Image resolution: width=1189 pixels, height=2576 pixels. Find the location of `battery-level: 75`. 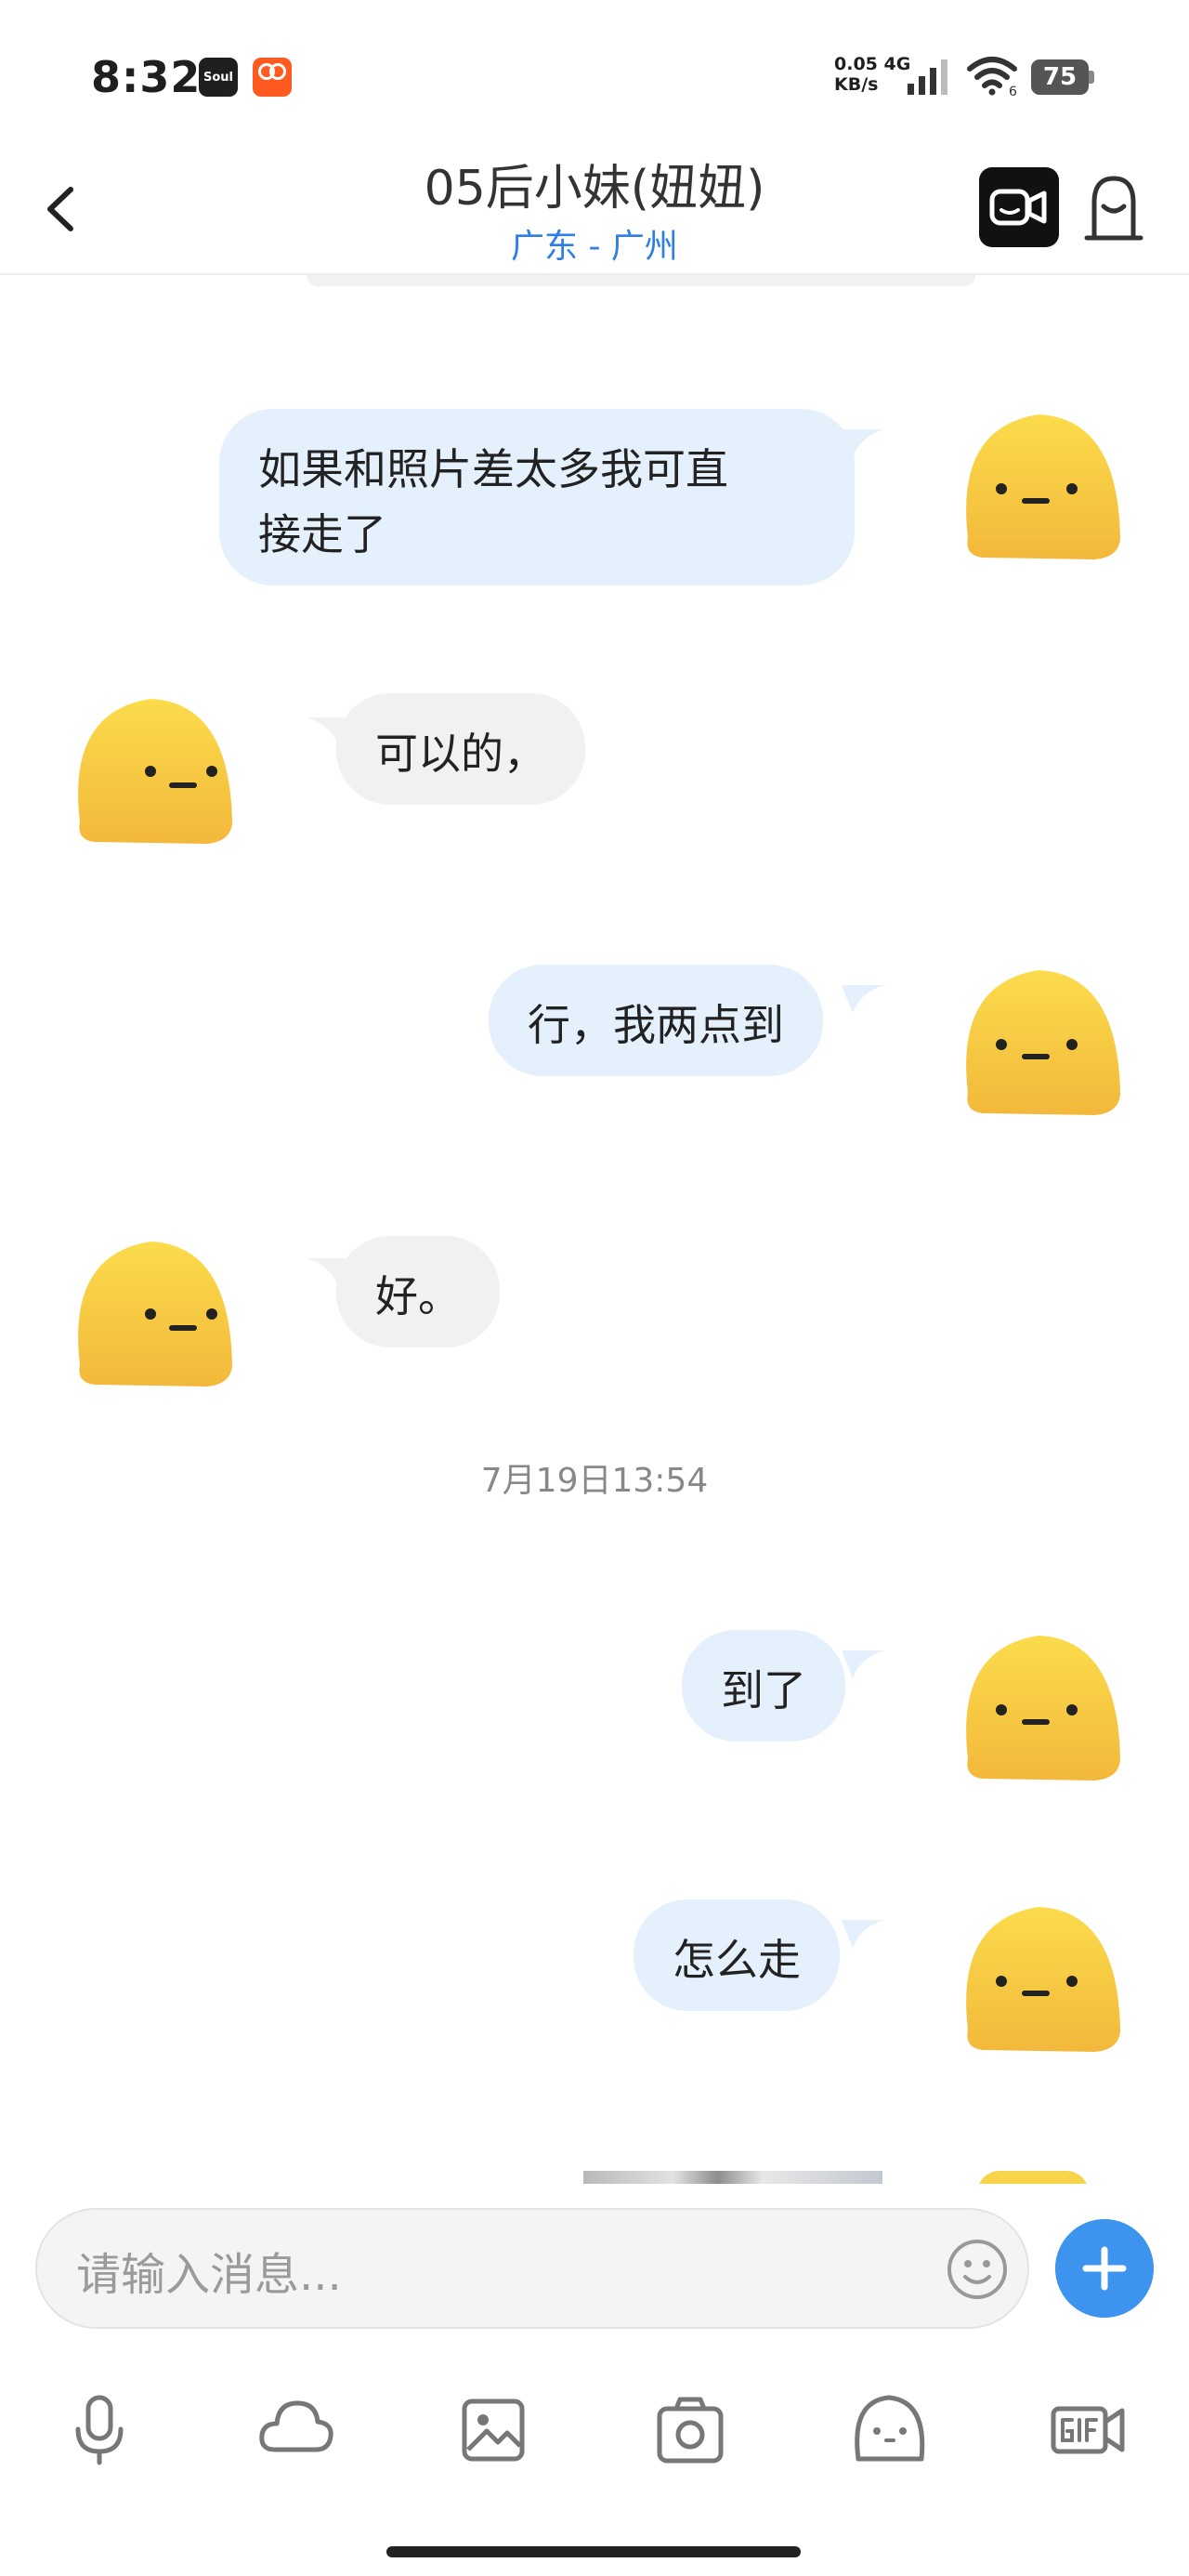

battery-level: 75 is located at coordinates (1060, 77).